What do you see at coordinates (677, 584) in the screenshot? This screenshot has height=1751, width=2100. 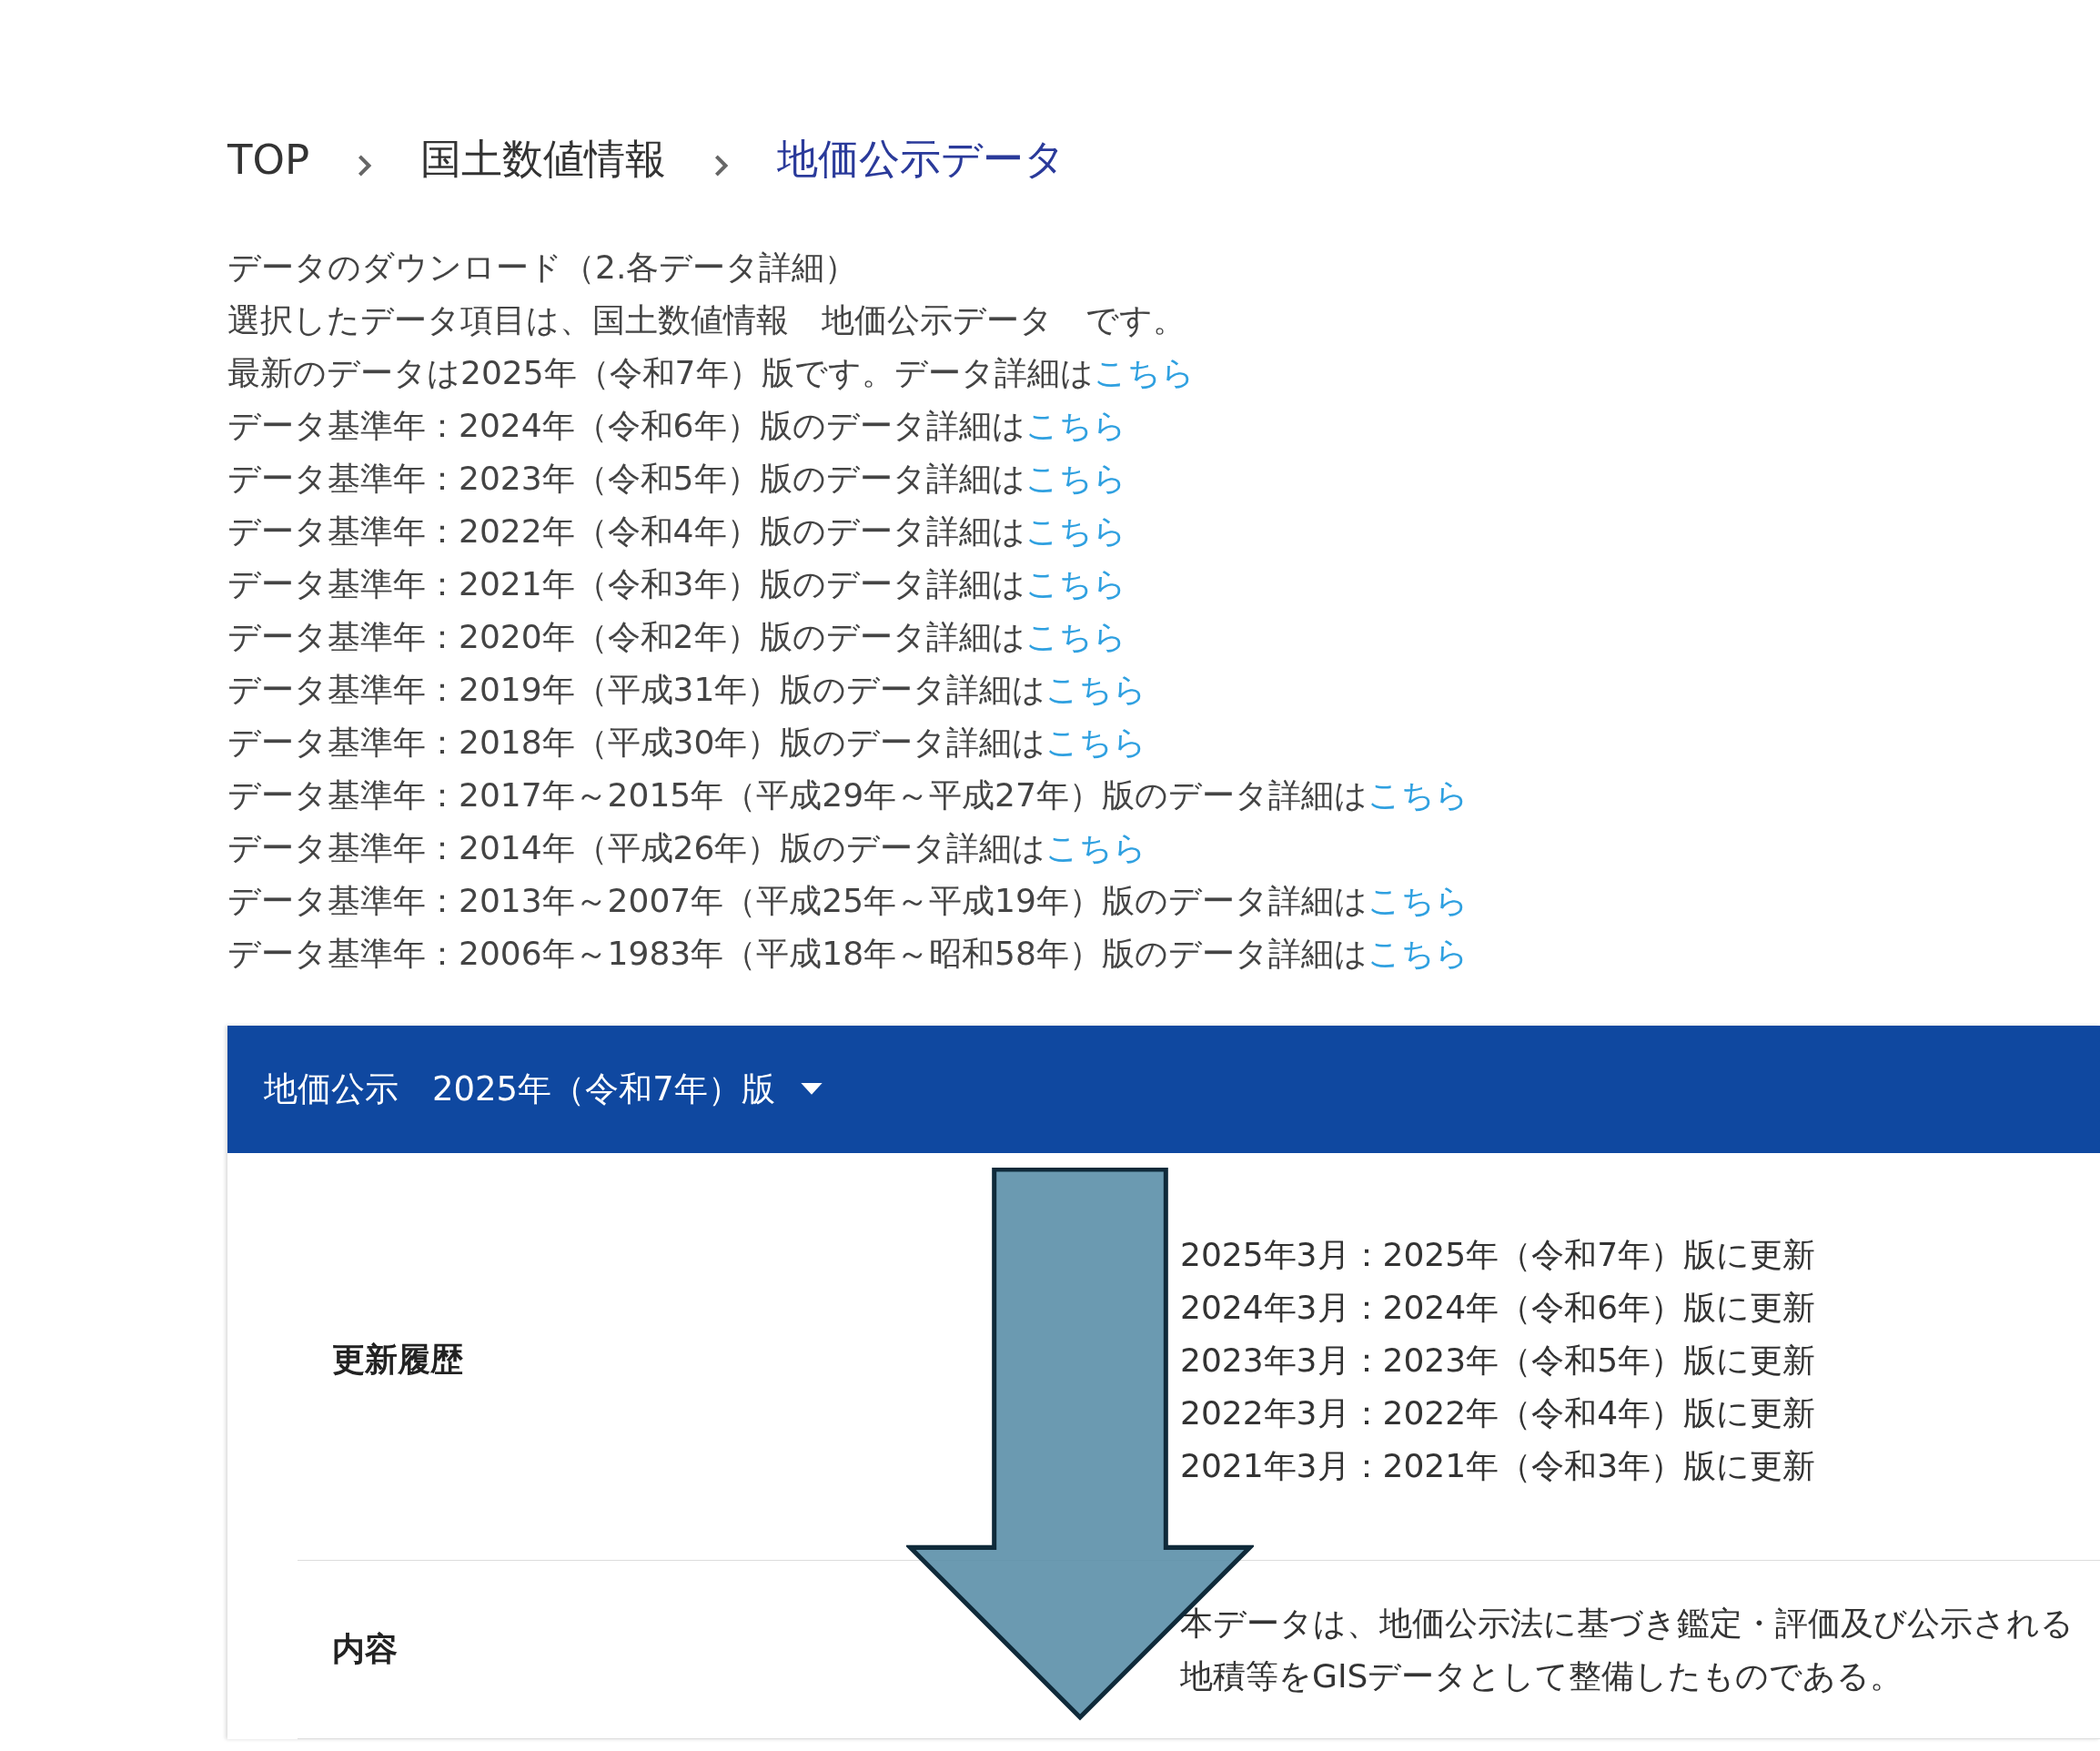 I see `detail-line: データ基準年：2021年（令和3年）版のデータ詳細は こちら` at bounding box center [677, 584].